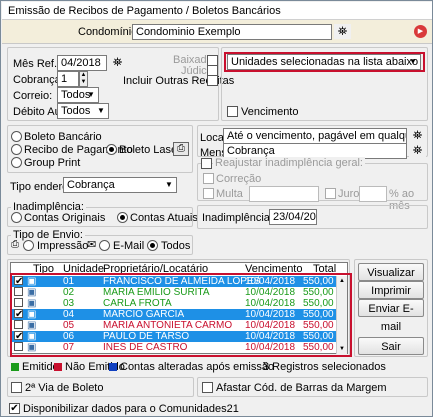 This screenshot has width=433, height=417. I want to click on condominio-input: Condominio Exemplo, so click(232, 32).